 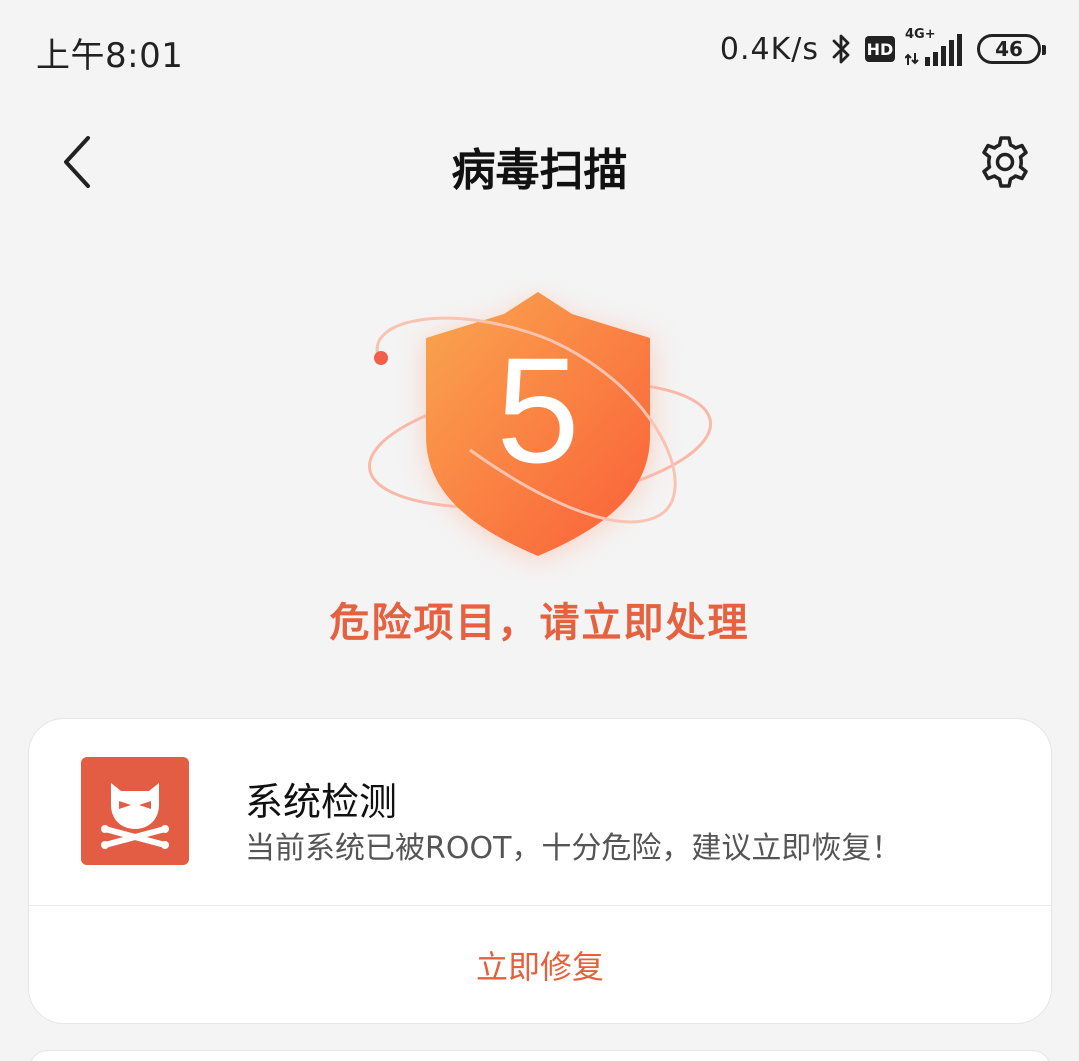 I want to click on cell-signal-icon: 4G+, so click(x=936, y=47).